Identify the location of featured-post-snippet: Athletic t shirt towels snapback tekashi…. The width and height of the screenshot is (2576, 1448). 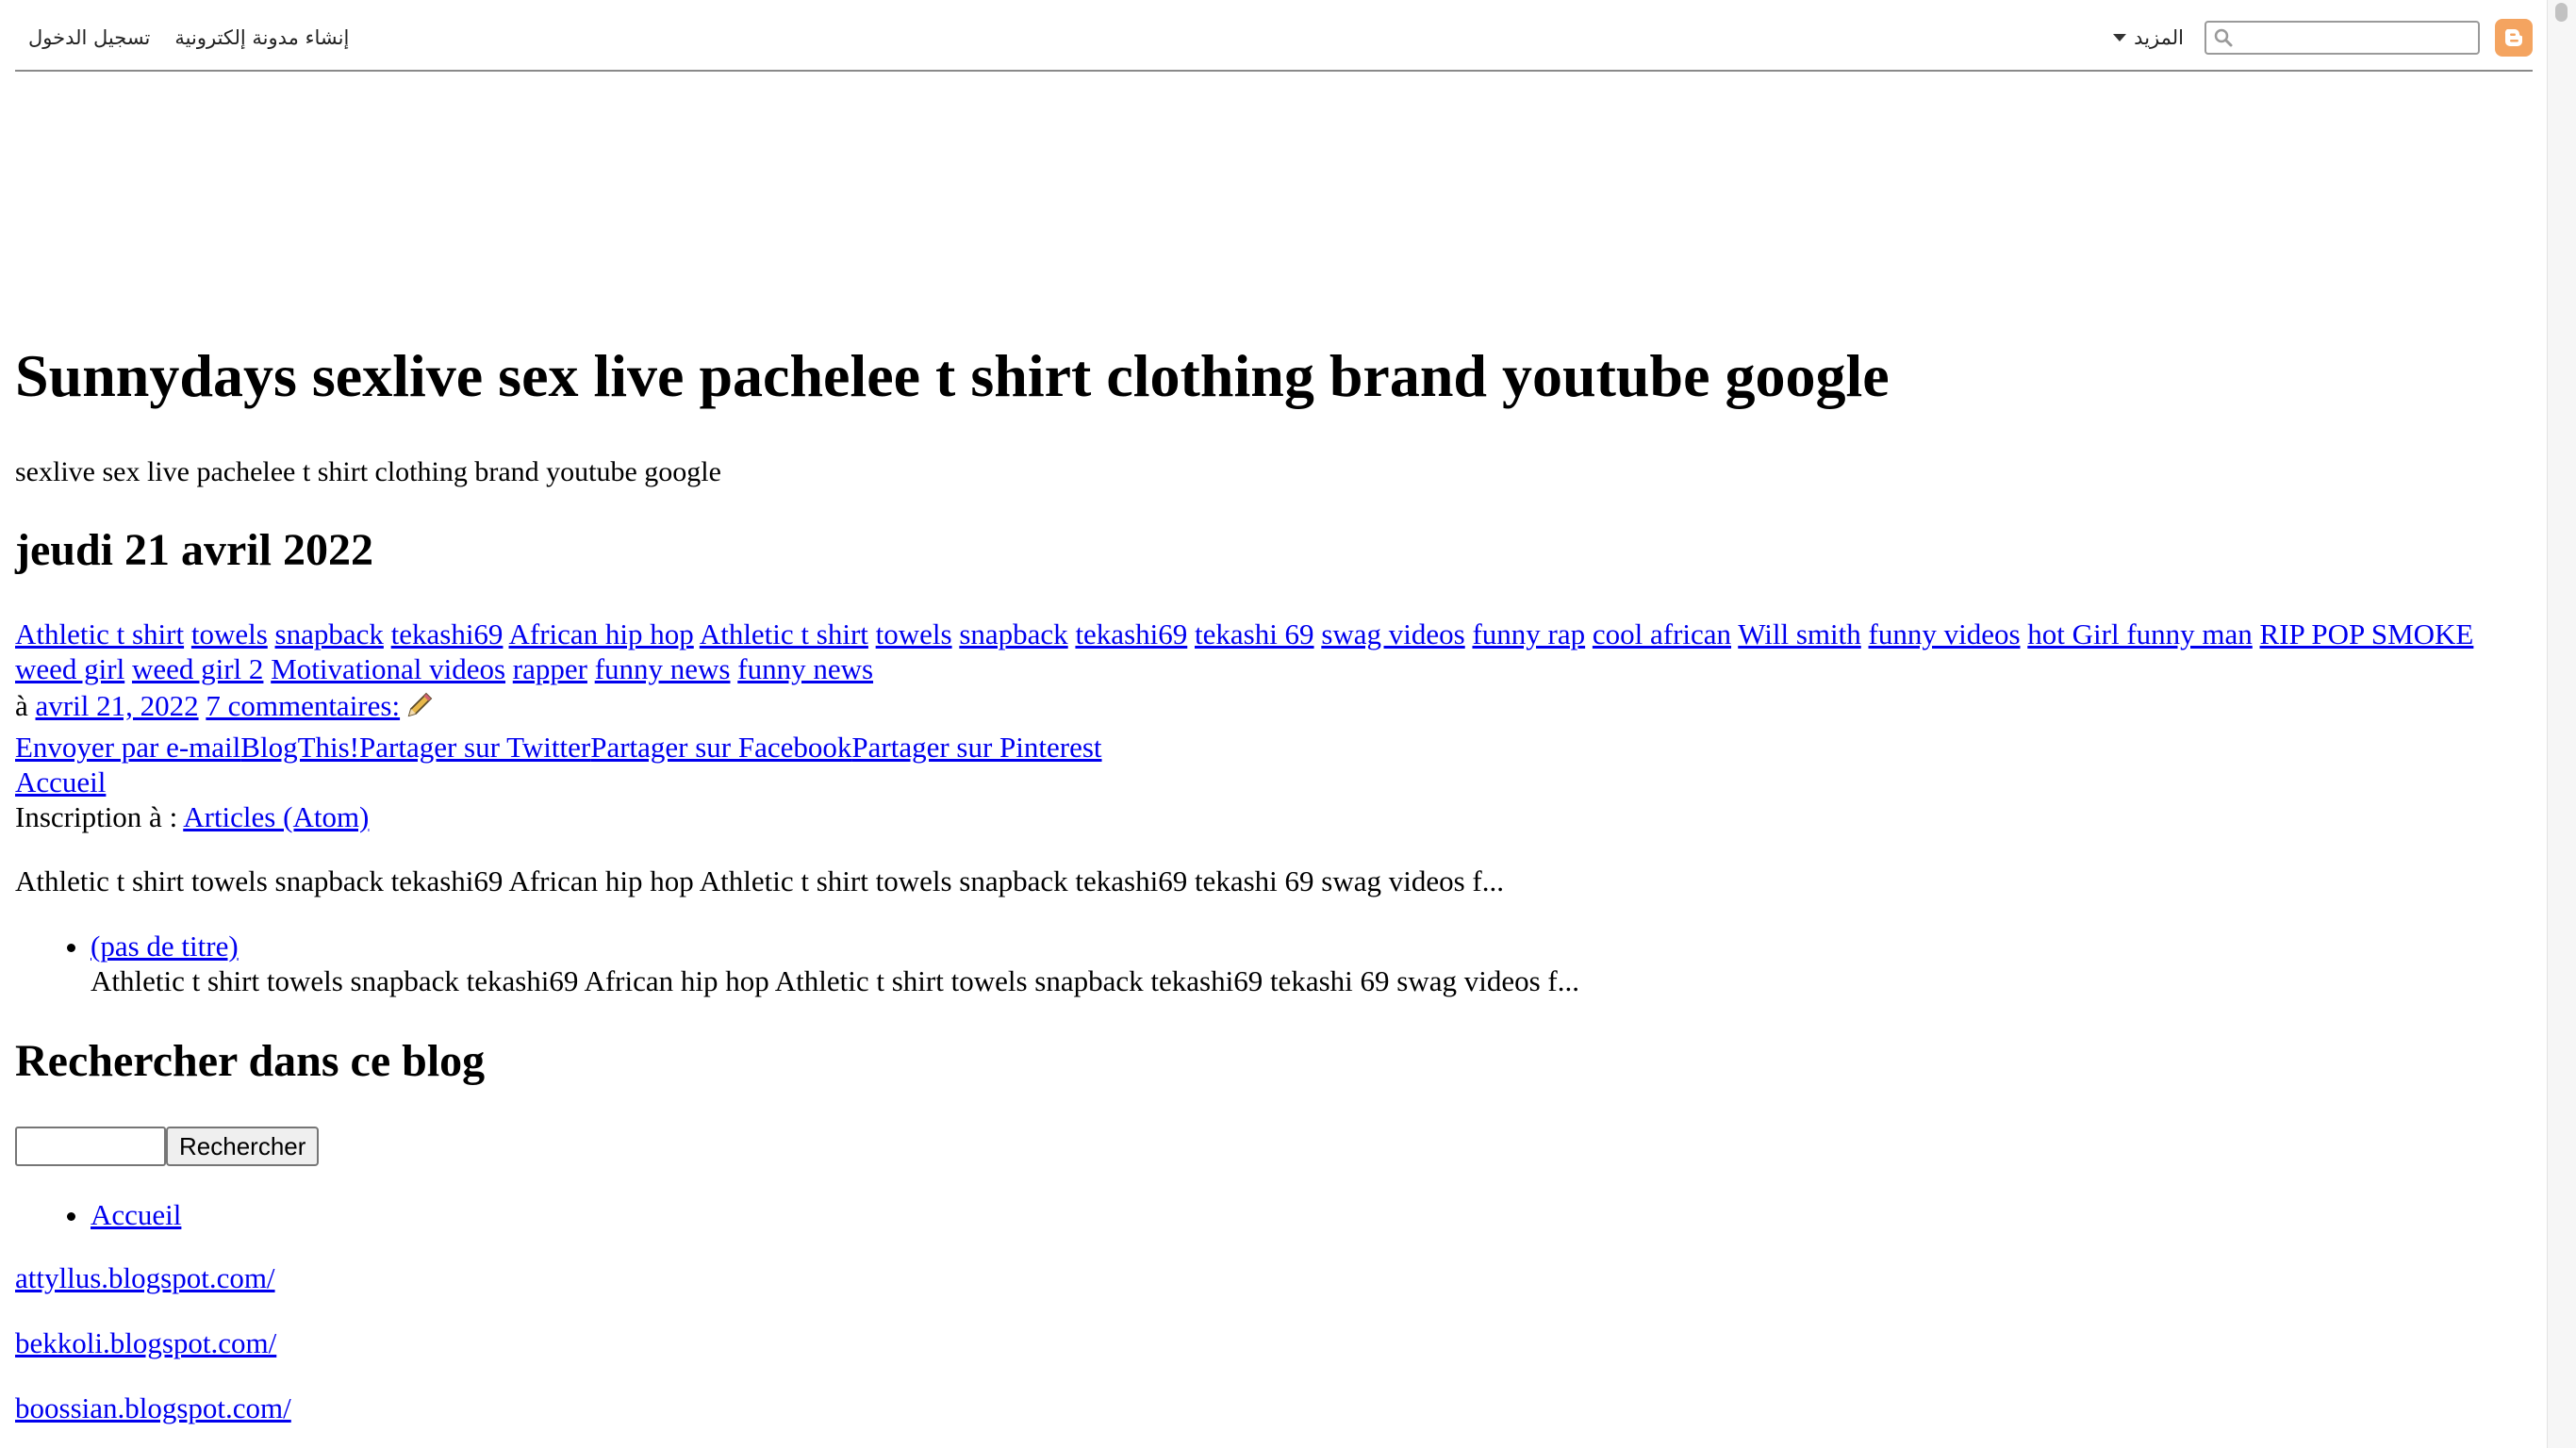
(759, 880).